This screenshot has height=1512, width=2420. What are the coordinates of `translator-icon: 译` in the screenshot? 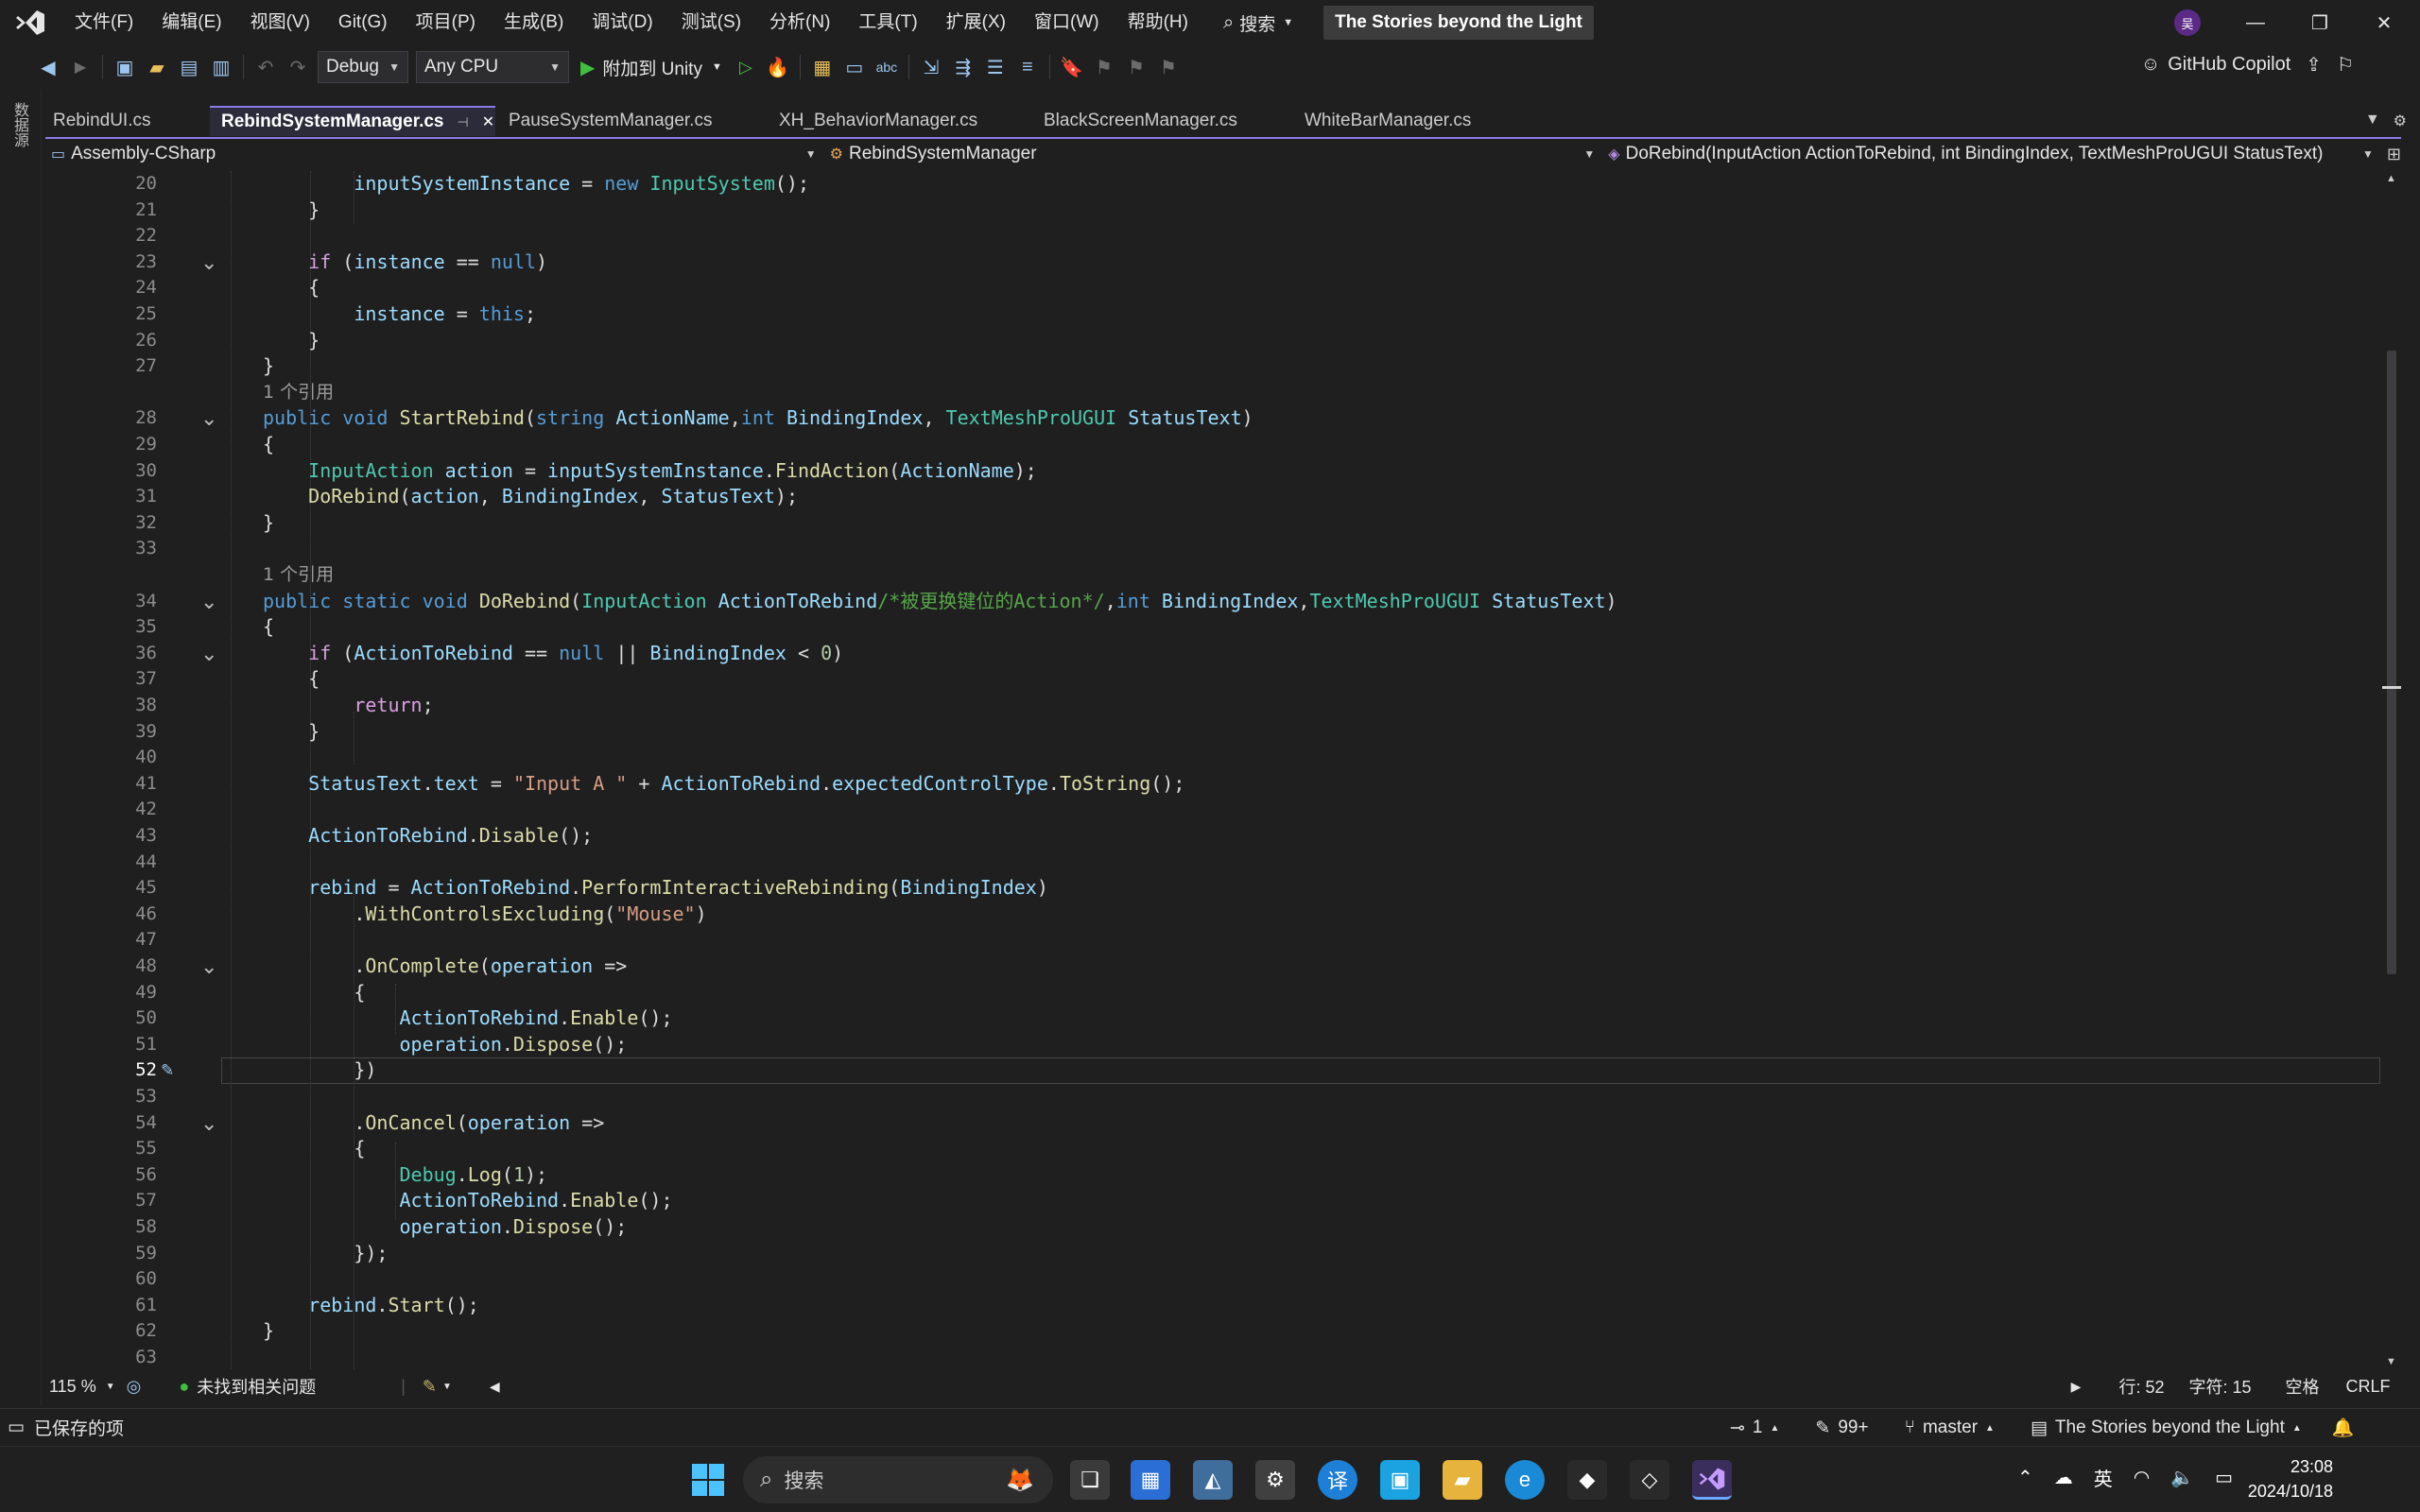 It's located at (1338, 1480).